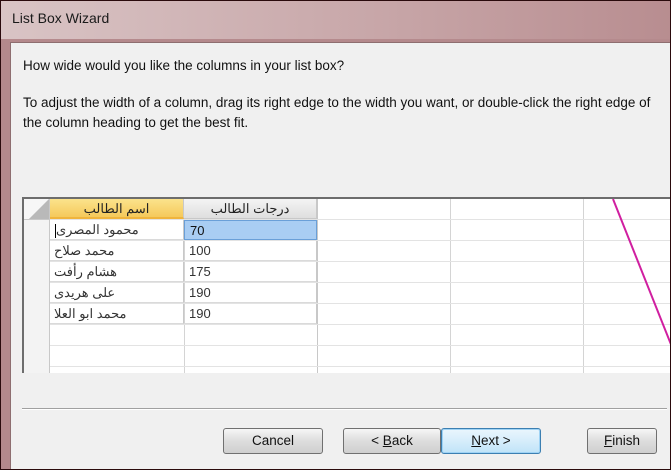 The image size is (671, 470). What do you see at coordinates (250, 251) in the screenshot?
I see `cell-student-grade: 100` at bounding box center [250, 251].